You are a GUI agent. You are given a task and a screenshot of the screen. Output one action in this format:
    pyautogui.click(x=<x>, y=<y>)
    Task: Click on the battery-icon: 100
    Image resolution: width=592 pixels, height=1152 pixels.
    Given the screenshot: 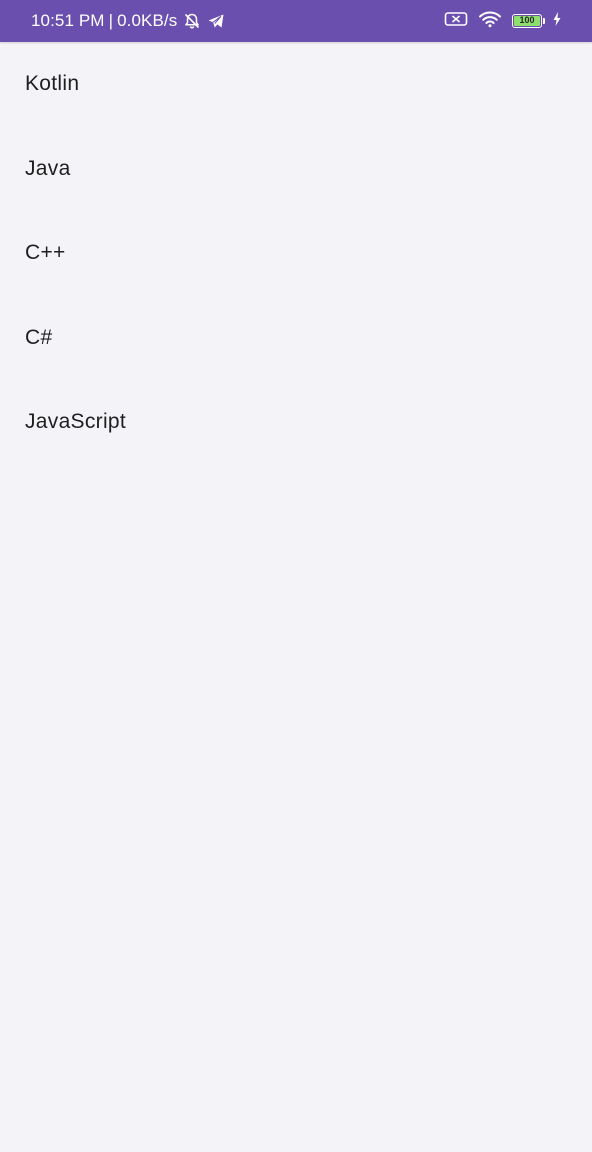 What is the action you would take?
    pyautogui.click(x=528, y=21)
    